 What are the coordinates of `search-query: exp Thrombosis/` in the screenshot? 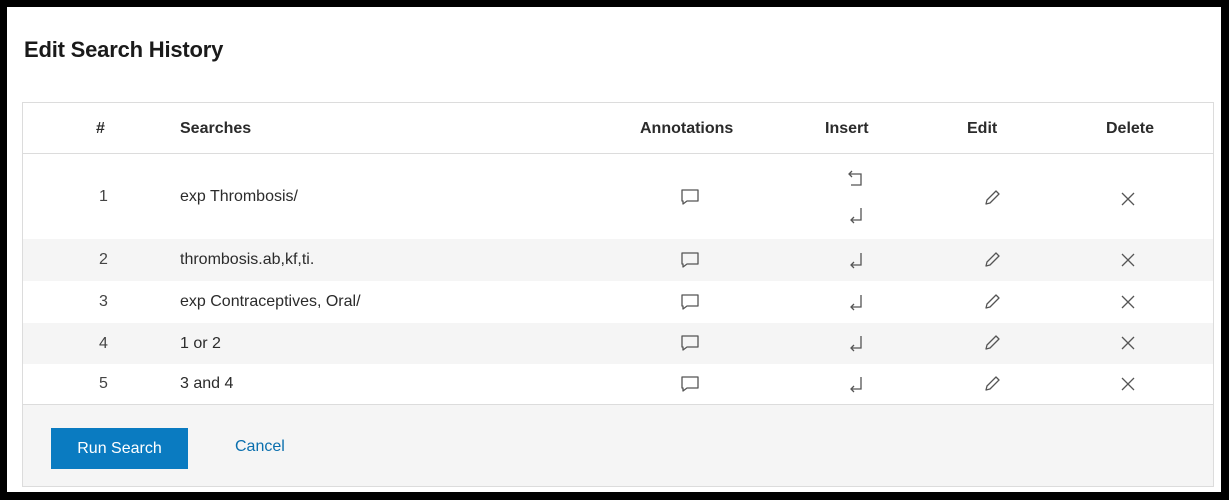 It's located at (239, 196).